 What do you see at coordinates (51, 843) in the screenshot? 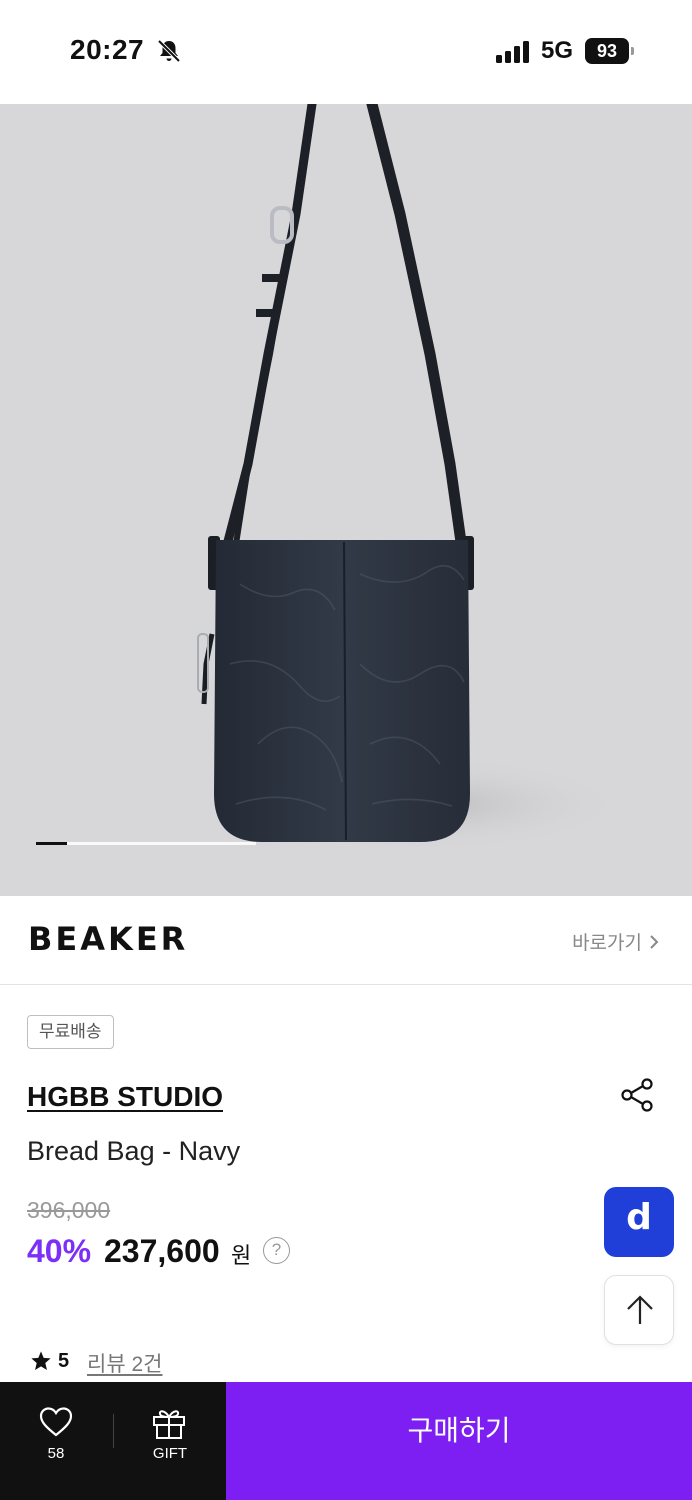
I see `image-progress-fill` at bounding box center [51, 843].